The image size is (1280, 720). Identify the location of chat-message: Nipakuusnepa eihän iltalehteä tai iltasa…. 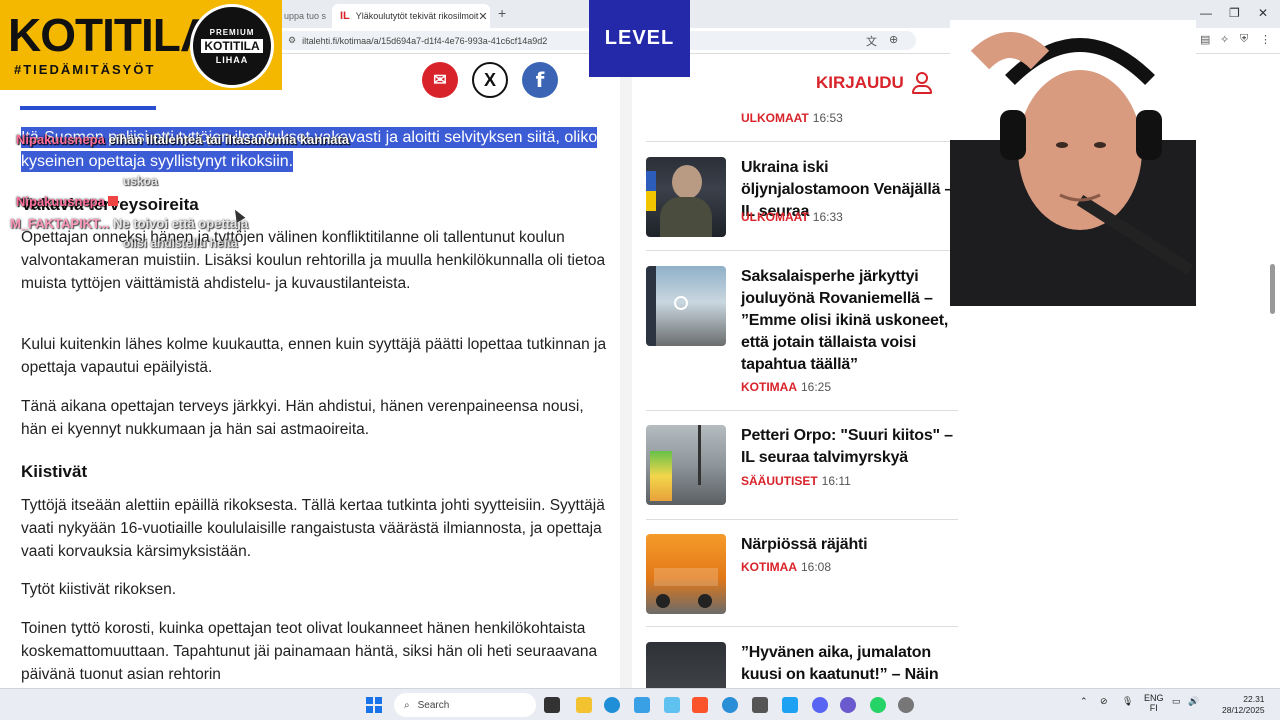
(182, 139).